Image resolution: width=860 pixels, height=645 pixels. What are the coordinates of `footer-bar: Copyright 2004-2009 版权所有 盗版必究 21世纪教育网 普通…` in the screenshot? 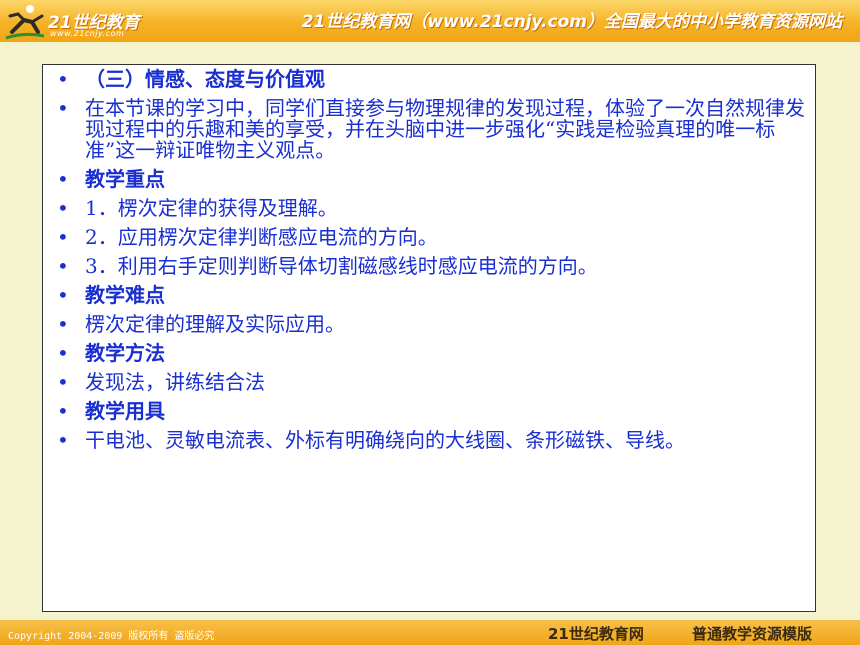 It's located at (430, 632).